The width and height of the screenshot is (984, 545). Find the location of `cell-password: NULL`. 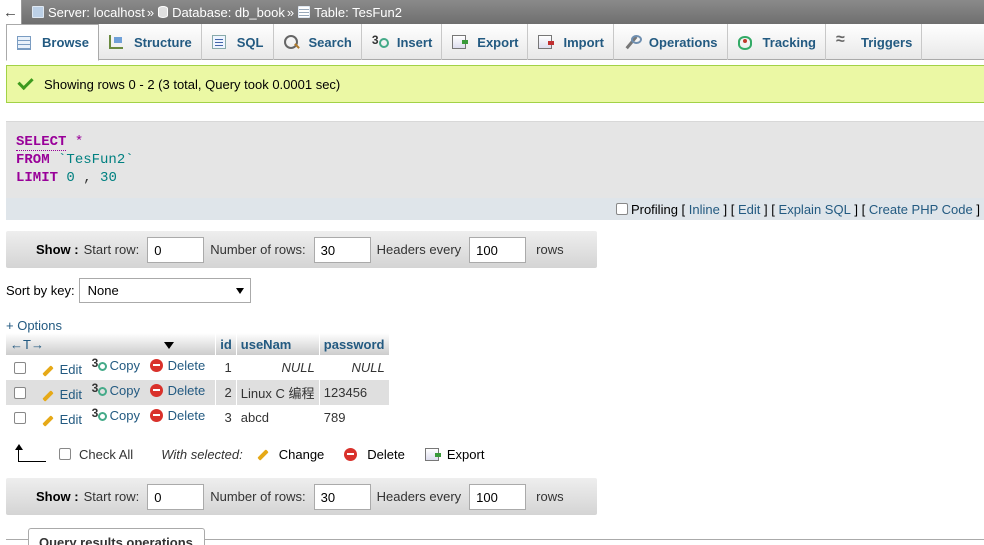

cell-password: NULL is located at coordinates (354, 367).